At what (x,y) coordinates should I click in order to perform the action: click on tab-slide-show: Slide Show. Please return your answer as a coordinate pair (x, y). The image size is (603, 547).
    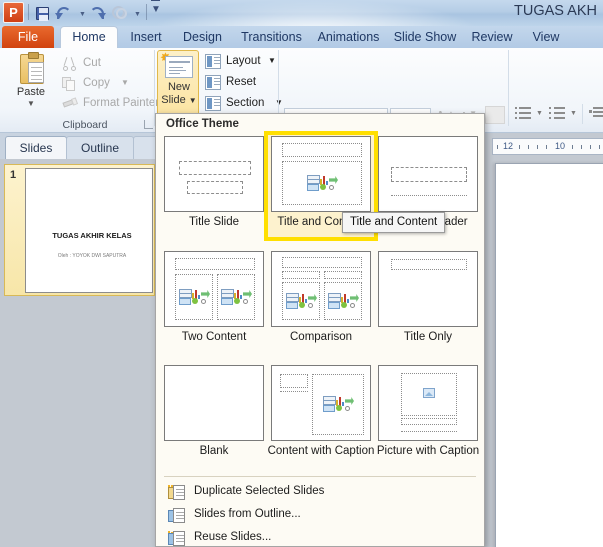
    Looking at the image, I should click on (425, 37).